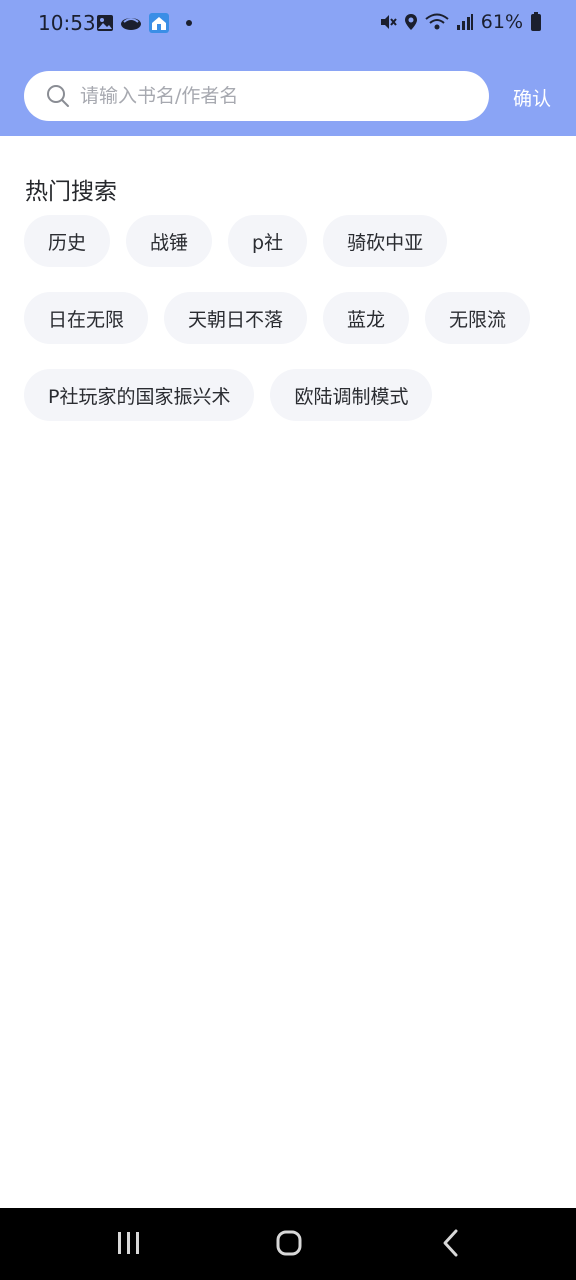  I want to click on battery-icon, so click(536, 21).